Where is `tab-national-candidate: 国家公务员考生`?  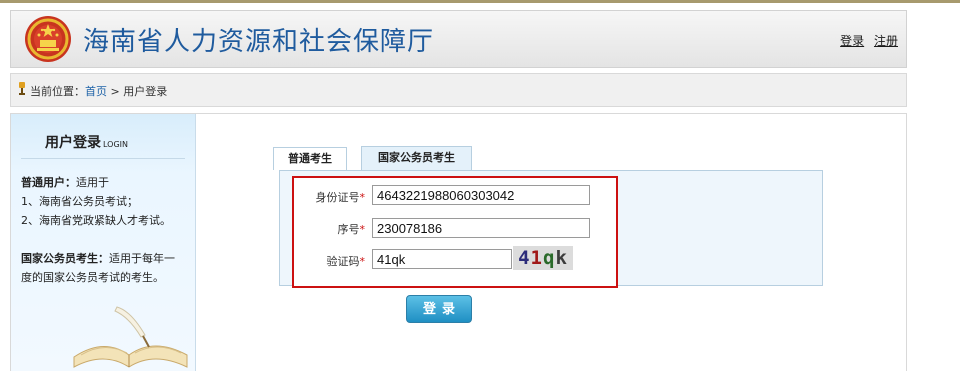 tab-national-candidate: 国家公务员考生 is located at coordinates (416, 158).